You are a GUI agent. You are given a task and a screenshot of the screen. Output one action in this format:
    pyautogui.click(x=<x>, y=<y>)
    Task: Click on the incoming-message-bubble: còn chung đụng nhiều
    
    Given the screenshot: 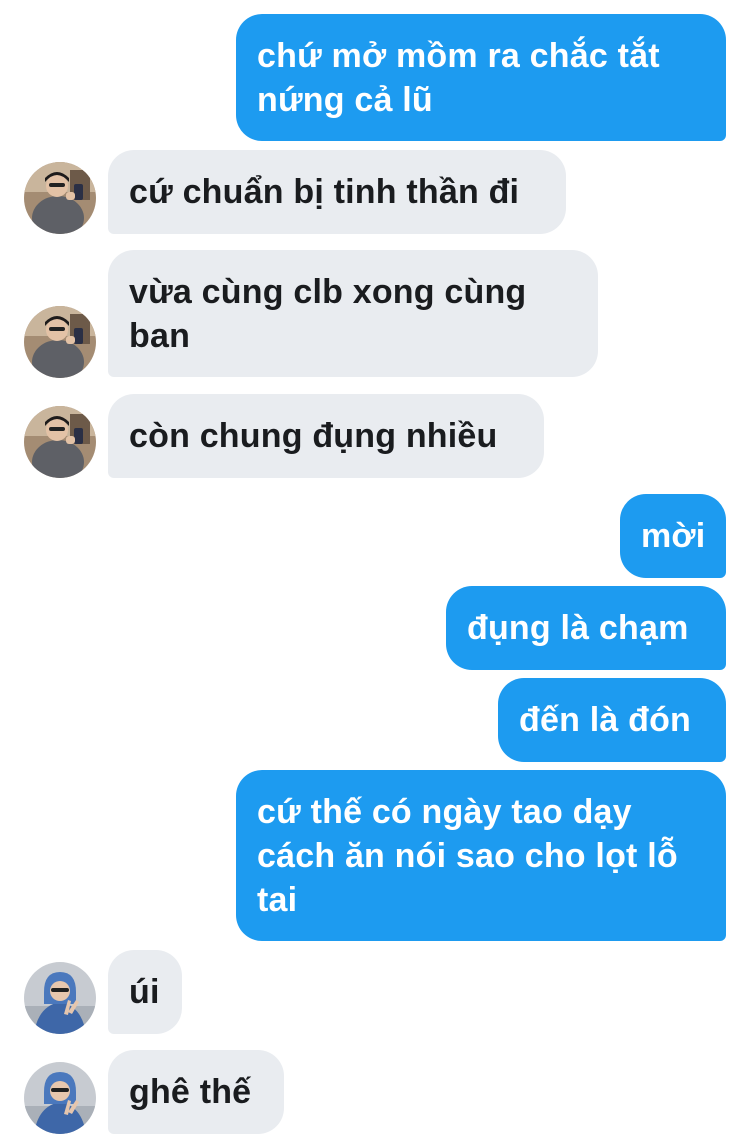 What is the action you would take?
    pyautogui.click(x=326, y=436)
    